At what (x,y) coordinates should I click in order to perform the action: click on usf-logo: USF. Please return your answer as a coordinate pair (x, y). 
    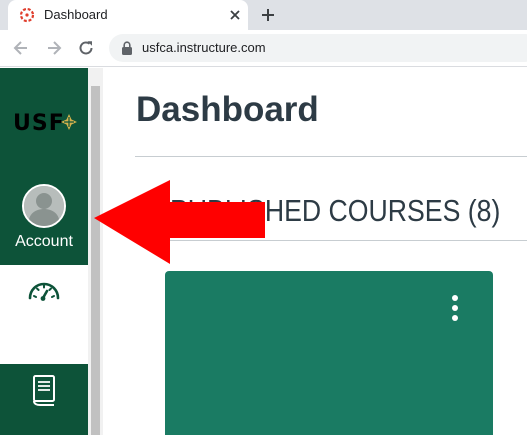
    Looking at the image, I should click on (45, 122).